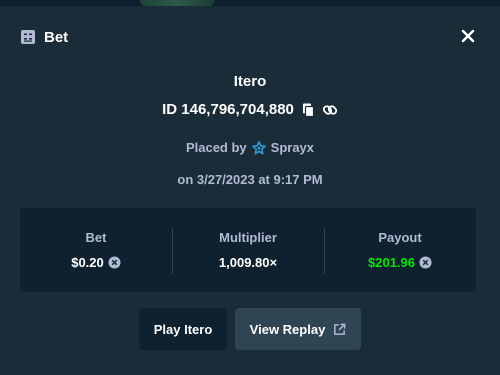 Image resolution: width=500 pixels, height=375 pixels. I want to click on stat-multiplier: Multiplier 1,009.80×, so click(248, 250).